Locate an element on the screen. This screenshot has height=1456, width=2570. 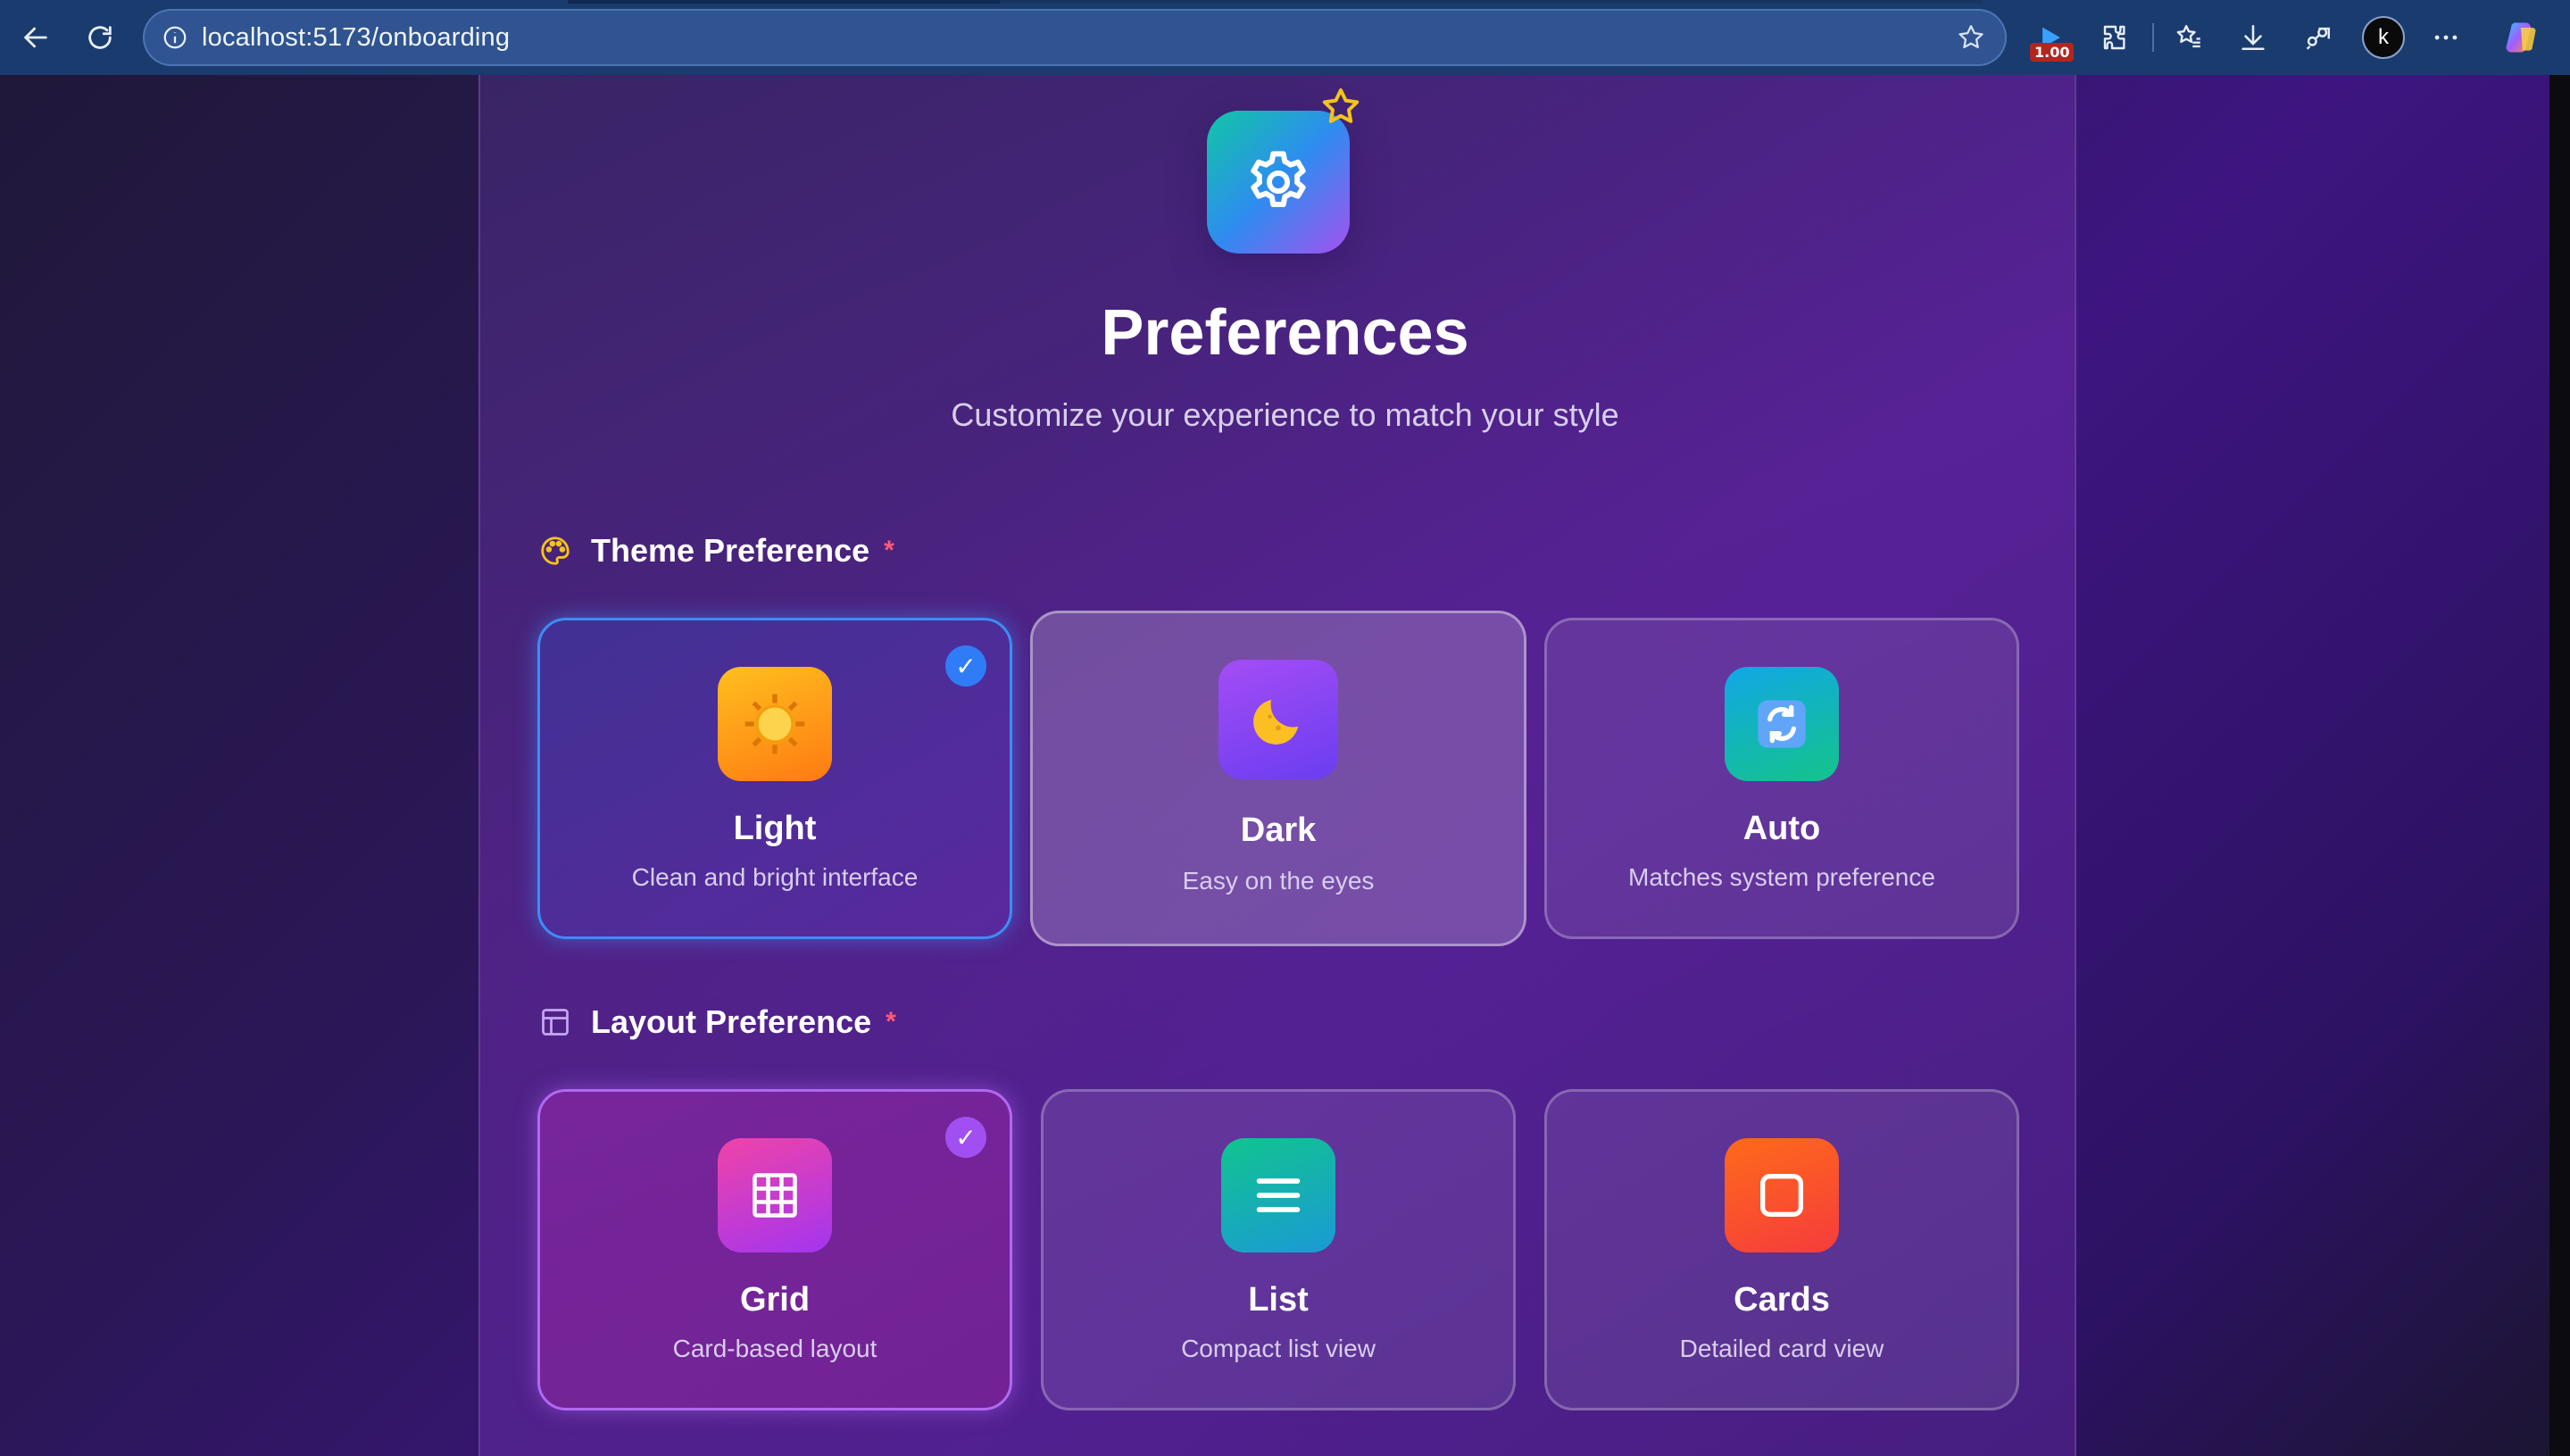
option-title: Cards is located at coordinates (1782, 1300).